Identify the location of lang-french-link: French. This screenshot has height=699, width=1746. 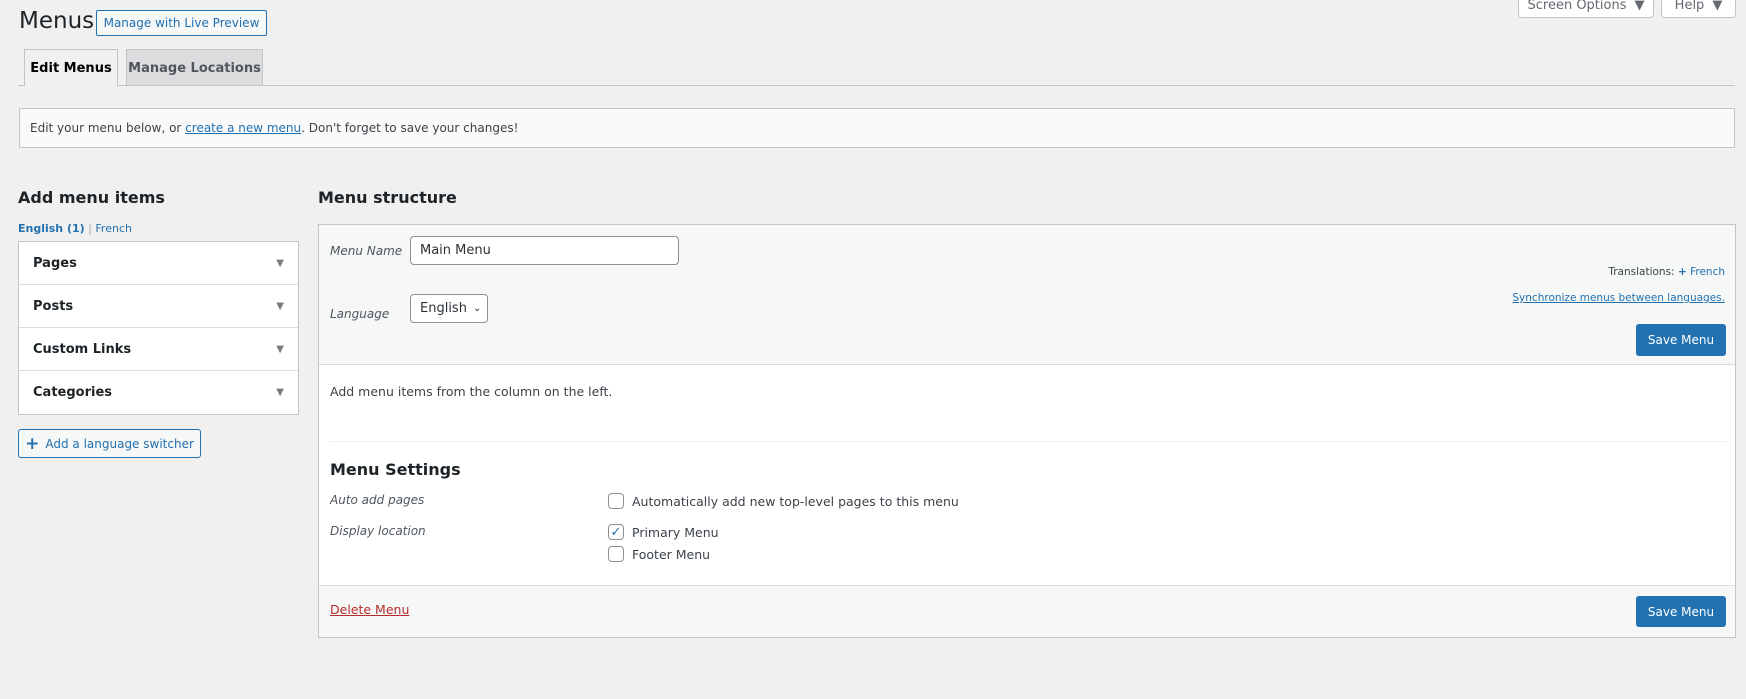
(113, 228).